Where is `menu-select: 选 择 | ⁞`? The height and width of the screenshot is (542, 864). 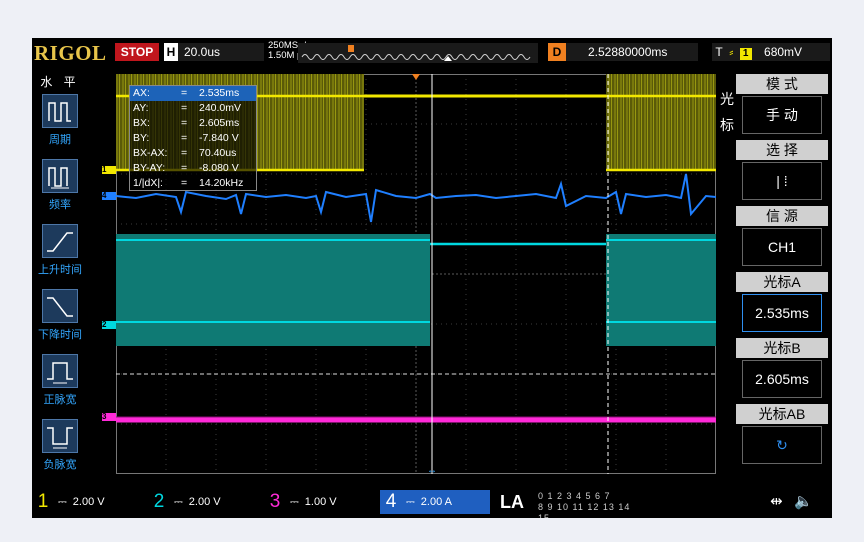 menu-select: 选 择 | ⁞ is located at coordinates (782, 170).